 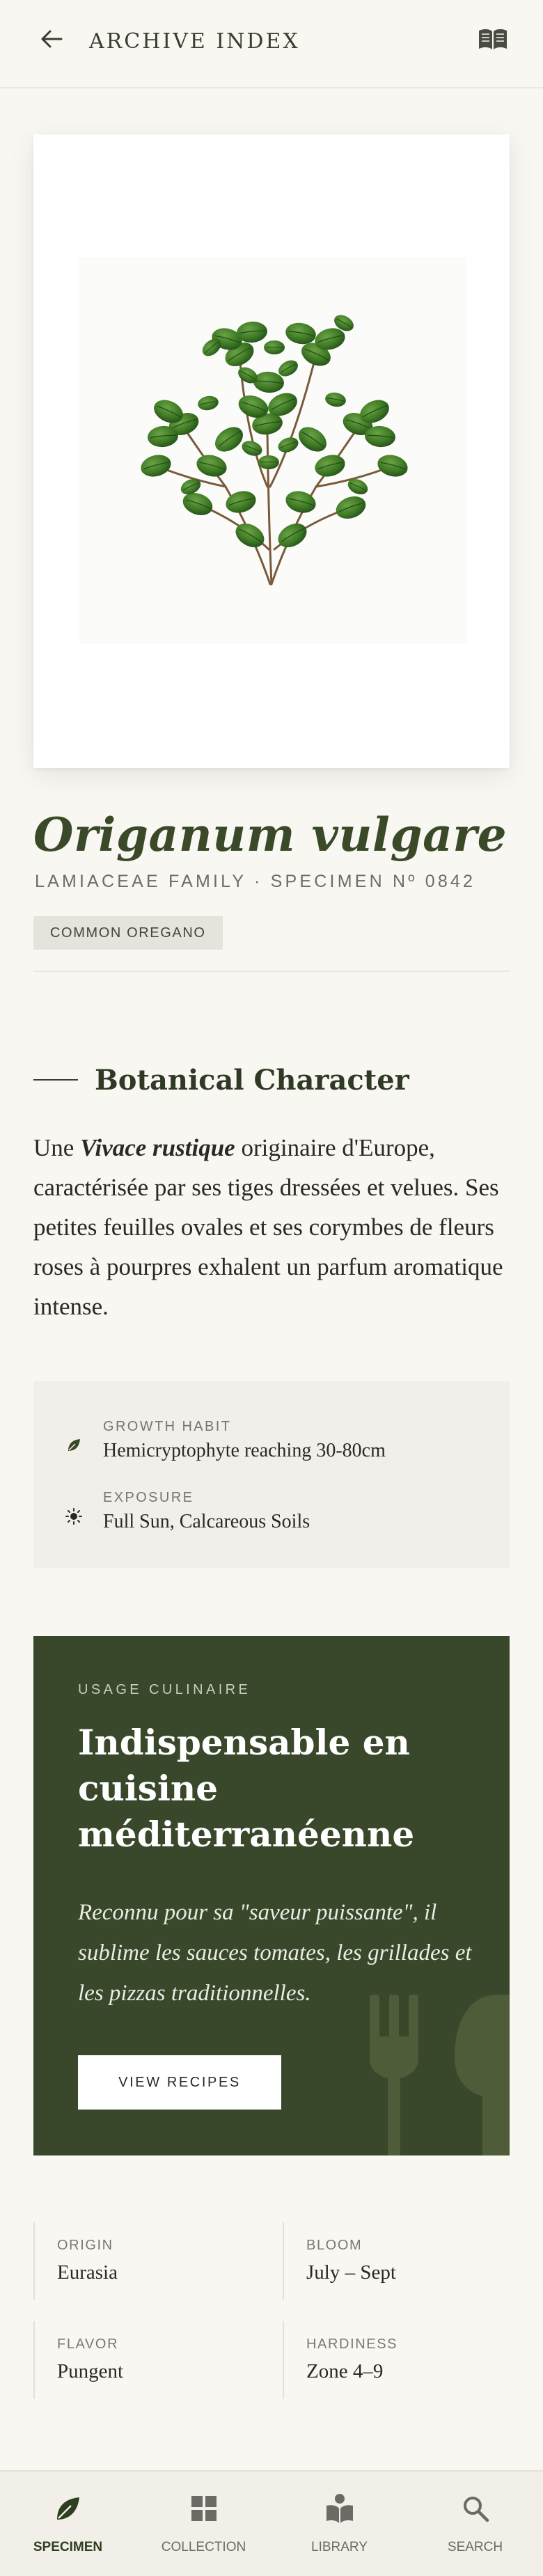 What do you see at coordinates (204, 2508) in the screenshot?
I see `grid-icon` at bounding box center [204, 2508].